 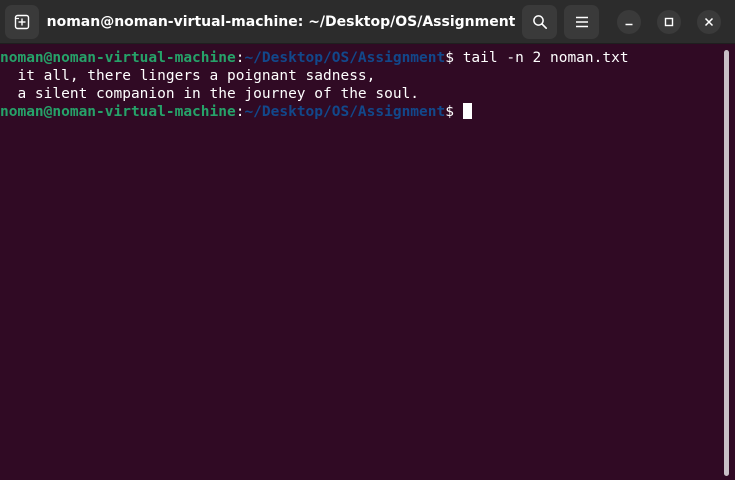 I want to click on maximize-icon, so click(x=669, y=22).